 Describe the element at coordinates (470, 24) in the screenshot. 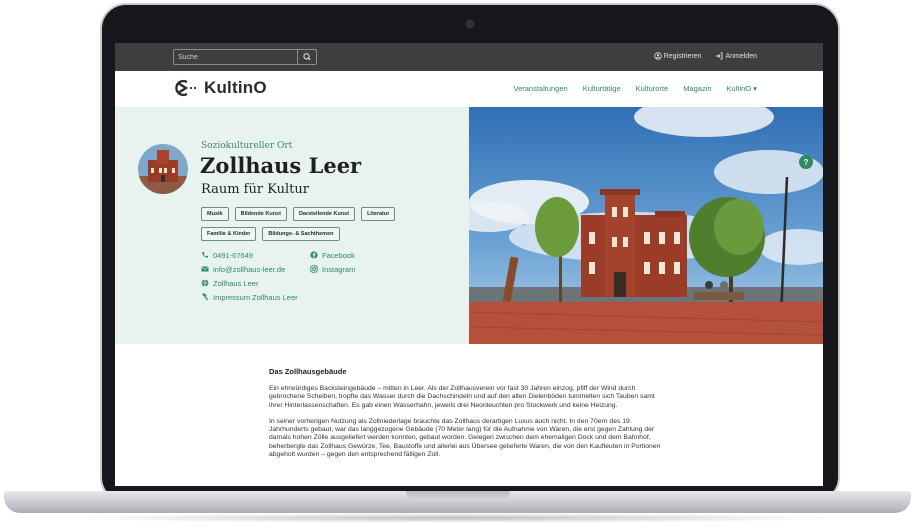

I see `webcam` at that location.